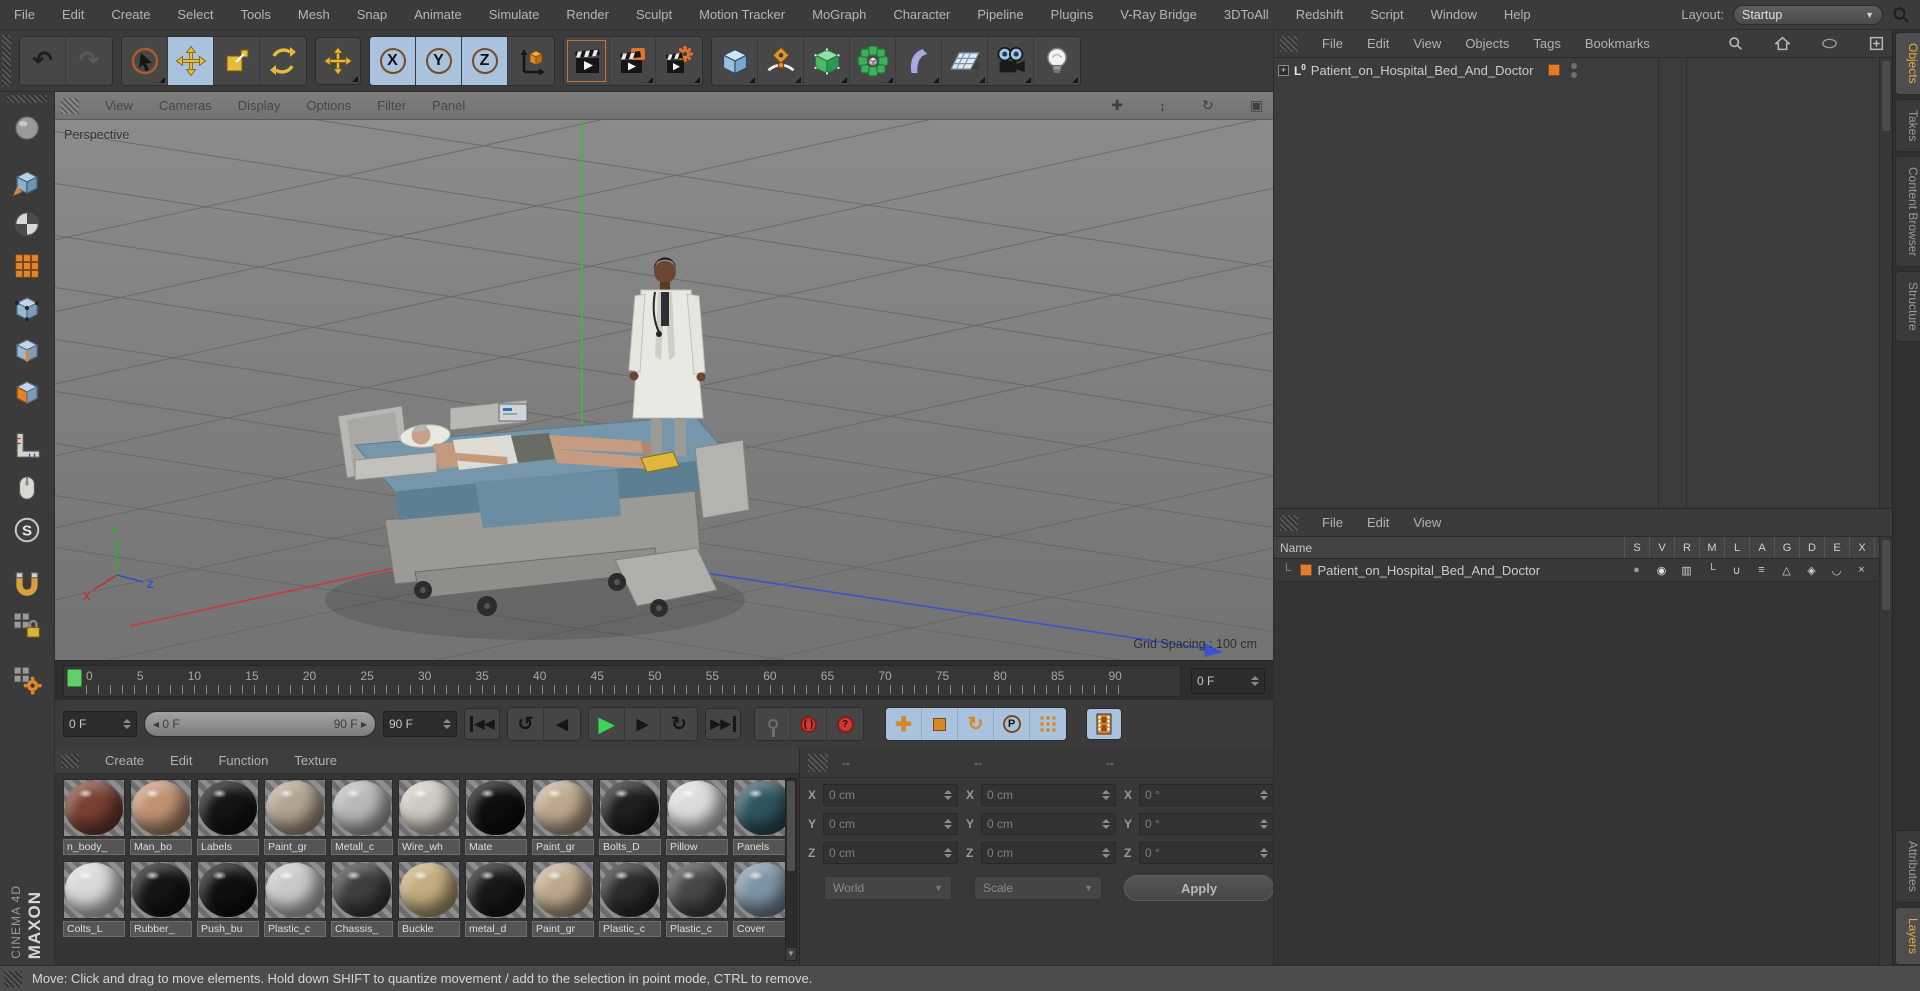 The image size is (1920, 991). I want to click on menu-mograph: MoGraph, so click(839, 14).